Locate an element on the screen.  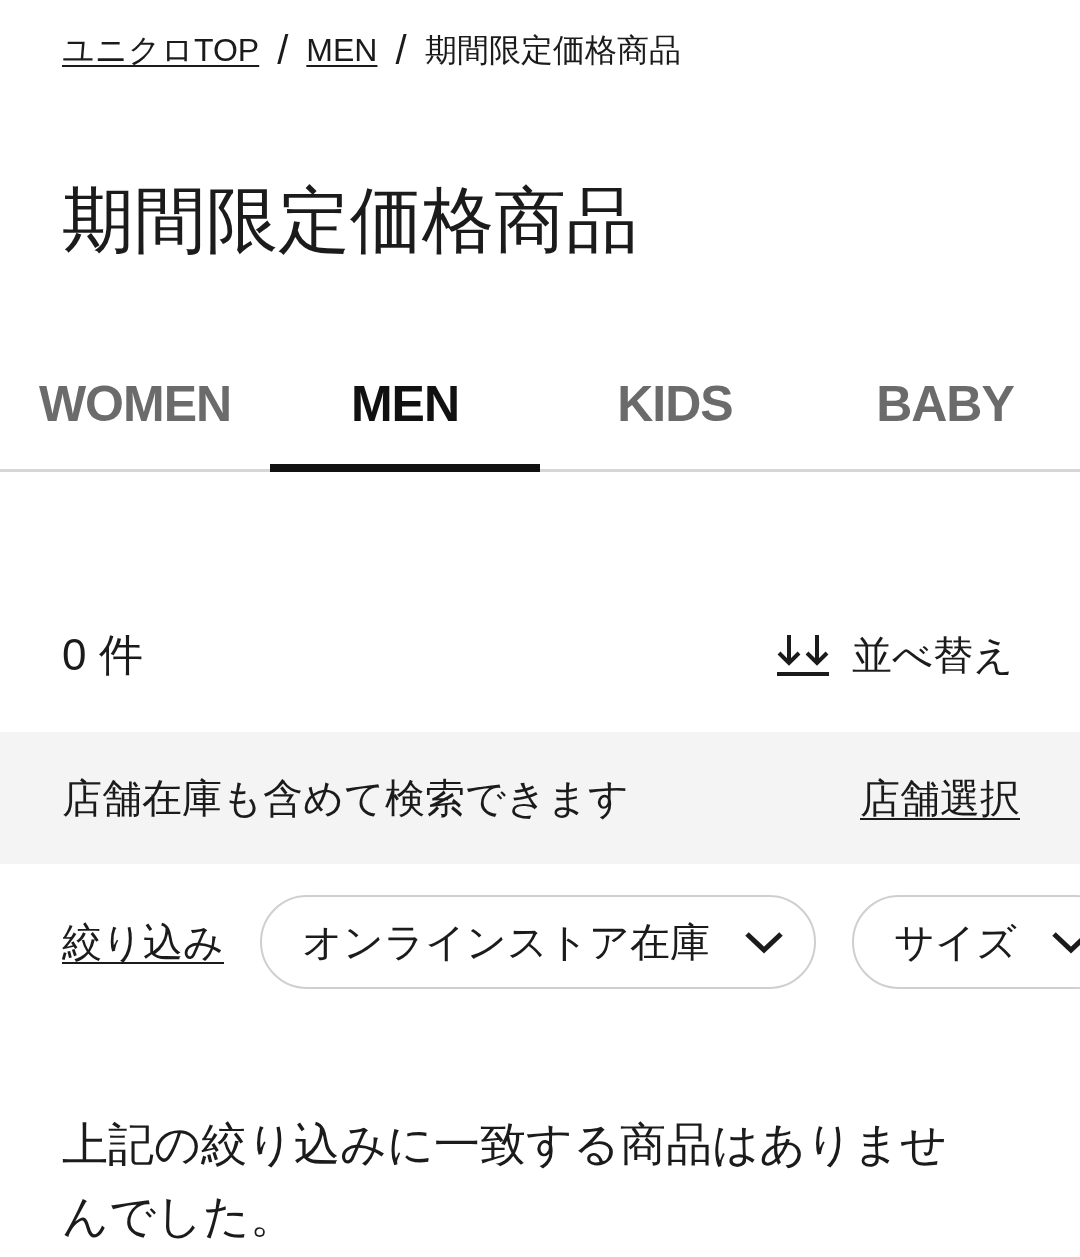
breadcrumb-link: MEN is located at coordinates (342, 50).